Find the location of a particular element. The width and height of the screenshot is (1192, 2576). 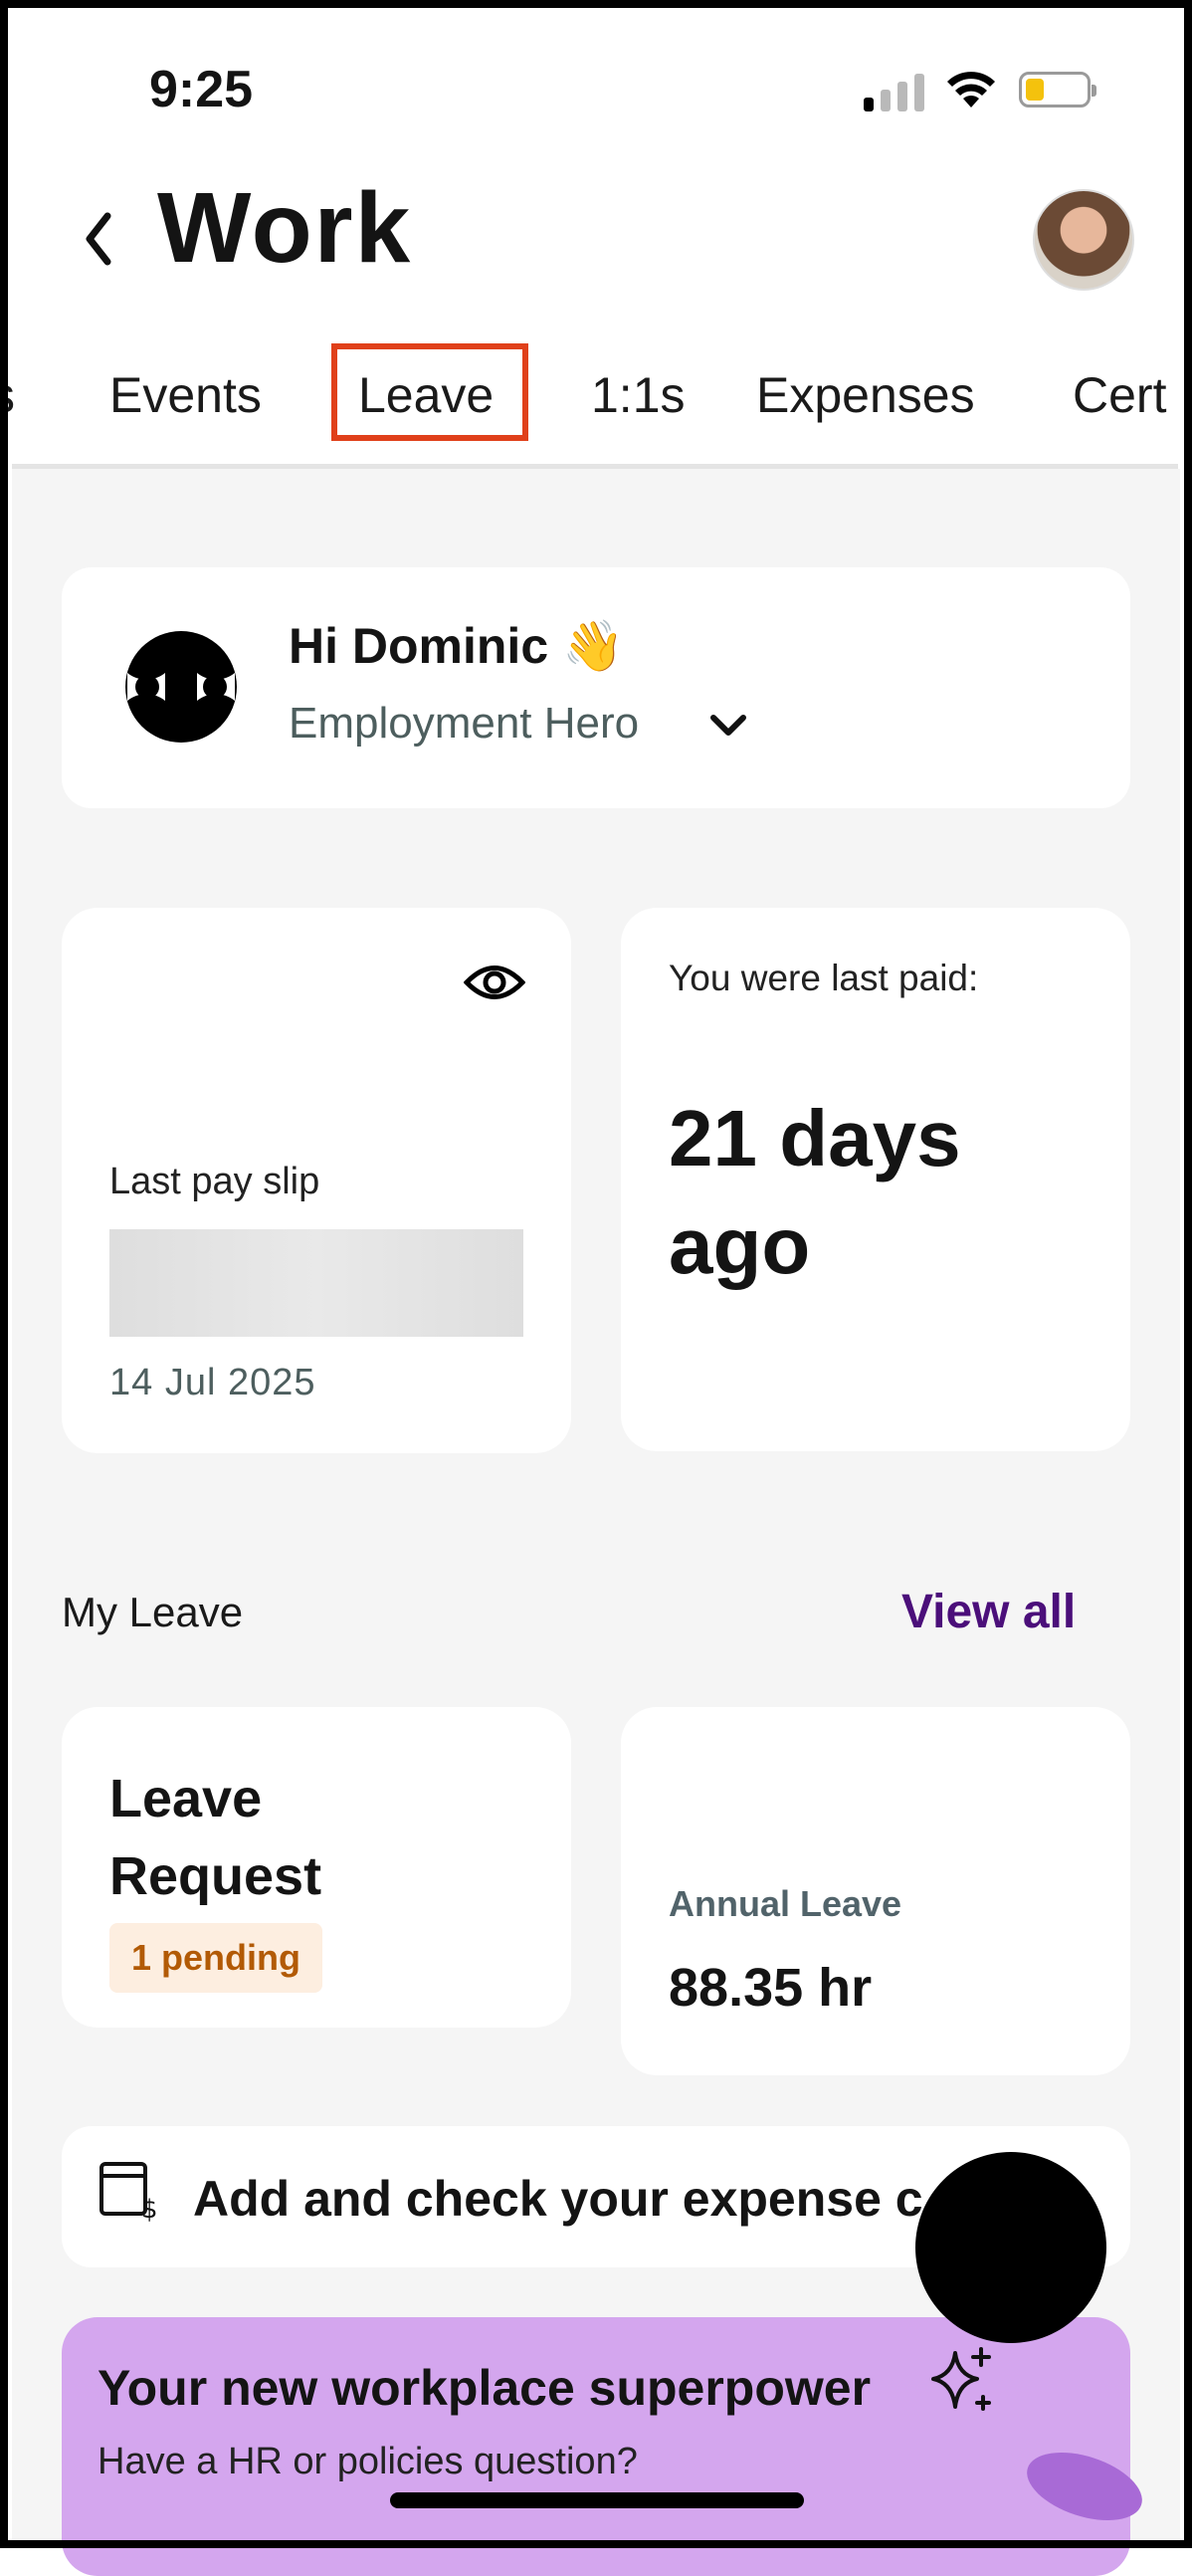

chevron-down-icon is located at coordinates (728, 726).